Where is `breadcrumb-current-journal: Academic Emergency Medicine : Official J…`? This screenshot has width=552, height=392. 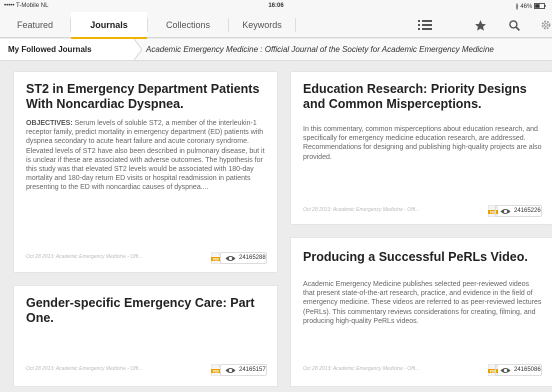
breadcrumb-current-journal: Academic Emergency Medicine : Official J… is located at coordinates (320, 49).